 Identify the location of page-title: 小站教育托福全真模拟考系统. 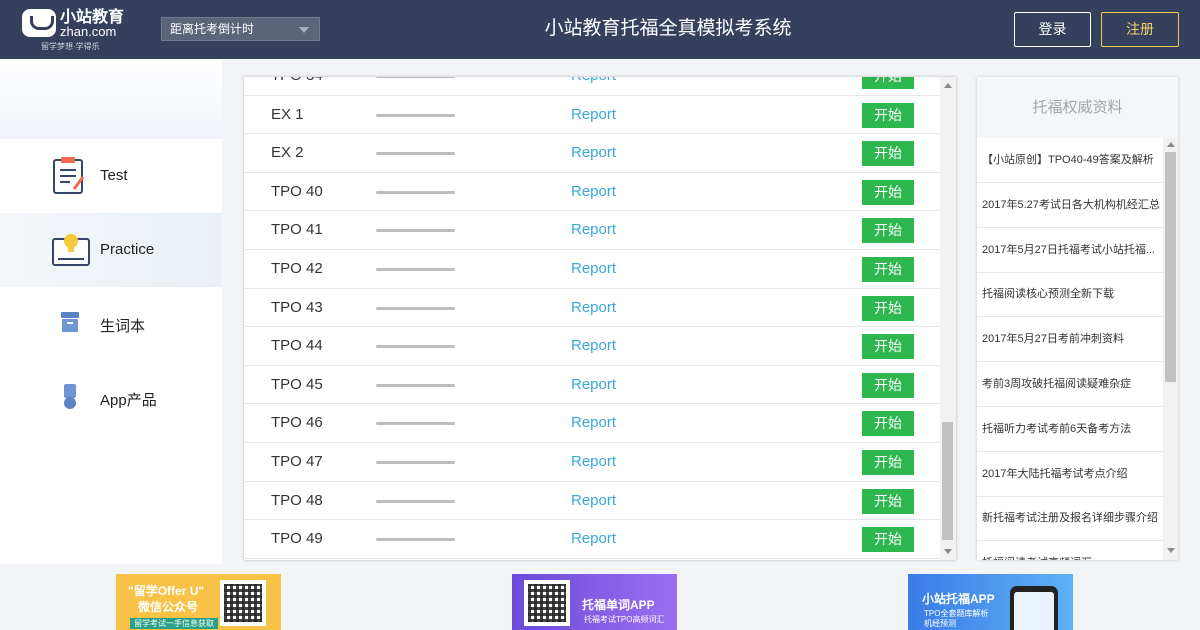
(668, 28).